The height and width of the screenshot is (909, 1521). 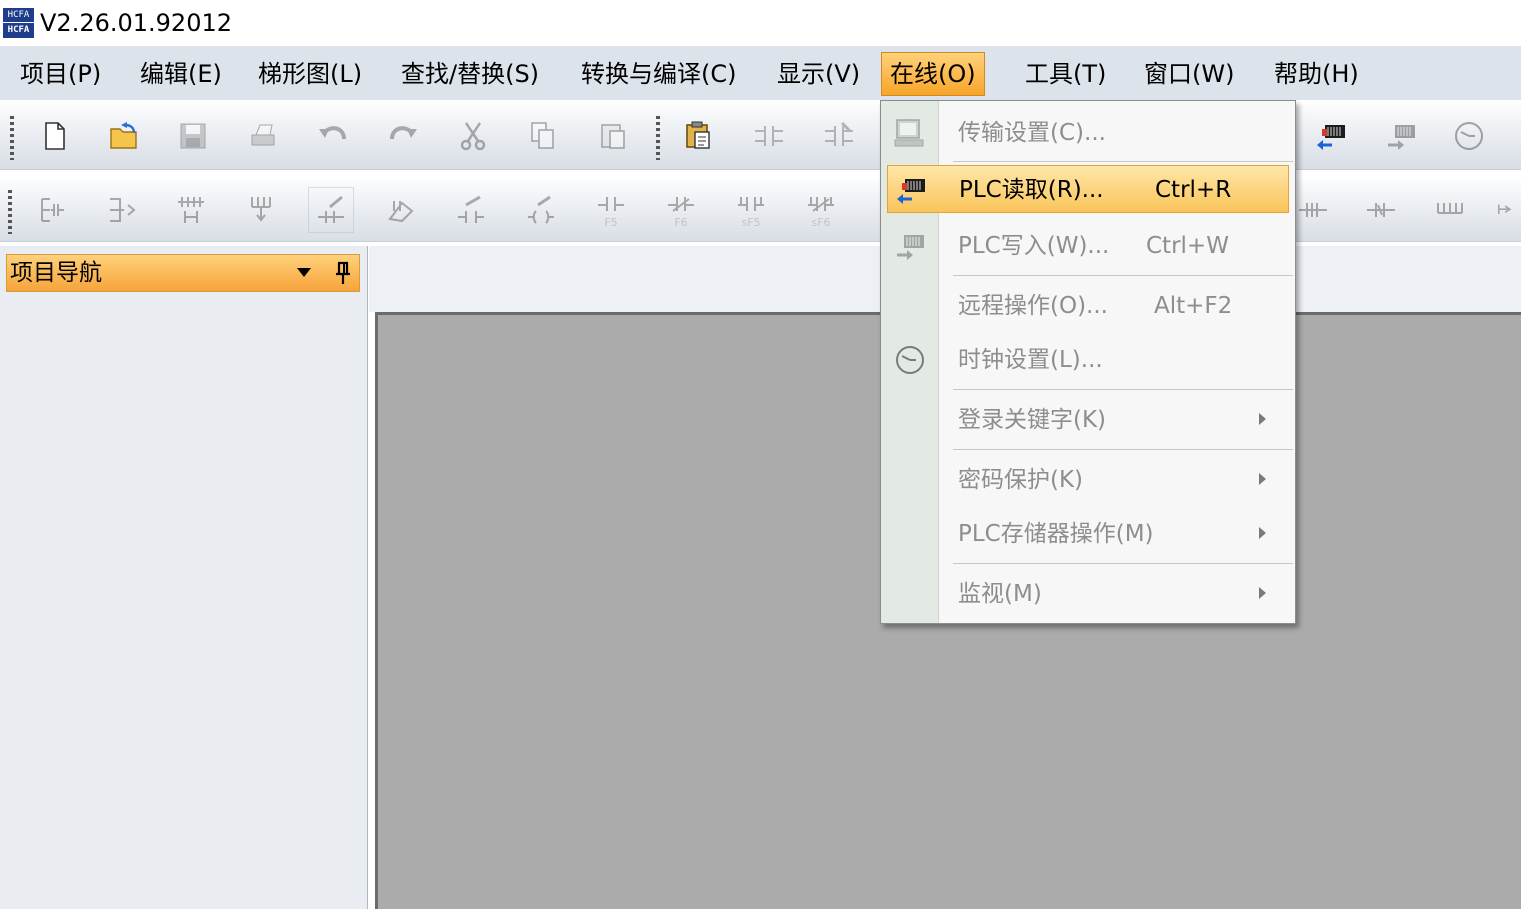 I want to click on new-file-icon, so click(x=54, y=136).